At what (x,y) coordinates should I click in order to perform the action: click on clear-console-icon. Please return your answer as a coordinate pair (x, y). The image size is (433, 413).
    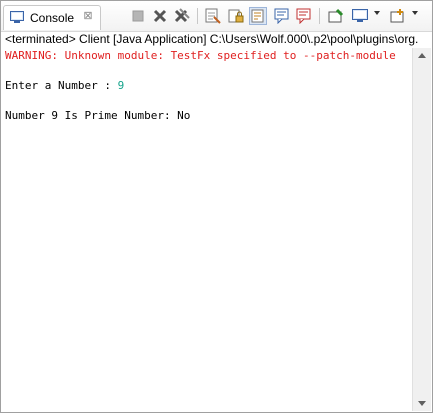
    Looking at the image, I should click on (213, 16).